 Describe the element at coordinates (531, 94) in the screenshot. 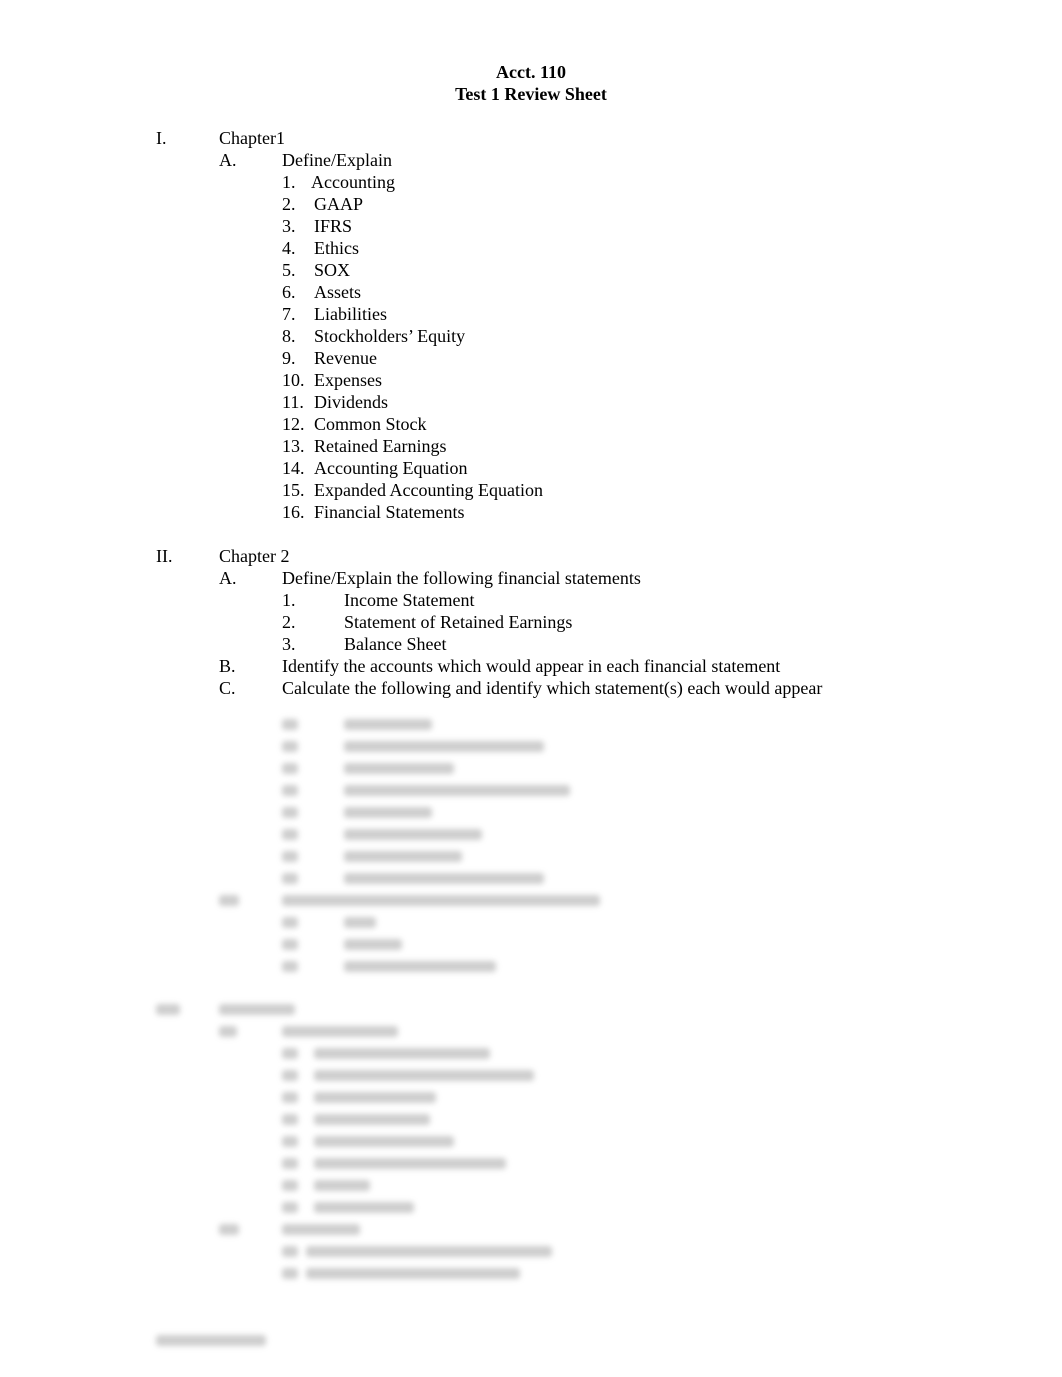

I see `page-title: Test 1 Review Sheet` at that location.